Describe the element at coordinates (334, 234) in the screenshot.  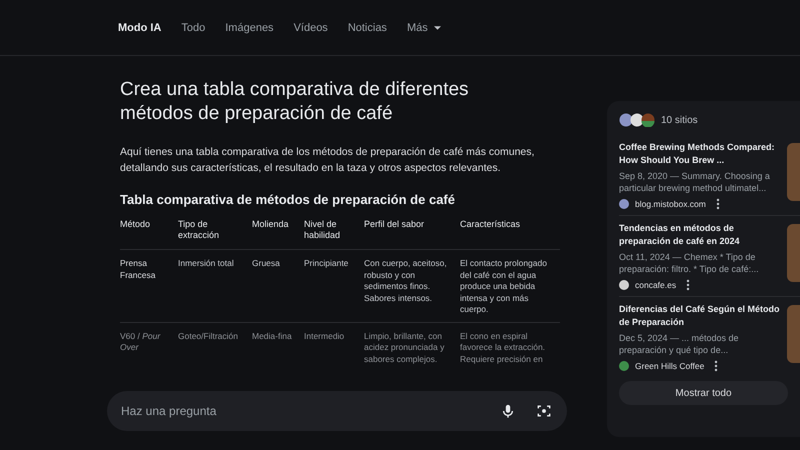
I see `column-header: Nivel de habilidad` at that location.